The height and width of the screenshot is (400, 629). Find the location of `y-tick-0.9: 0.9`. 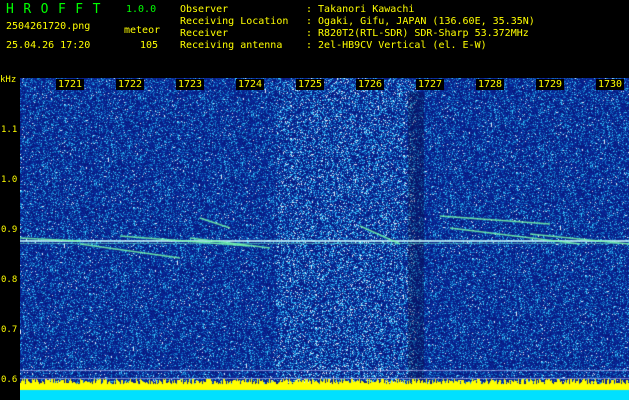

y-tick-0.9: 0.9 is located at coordinates (9, 230).